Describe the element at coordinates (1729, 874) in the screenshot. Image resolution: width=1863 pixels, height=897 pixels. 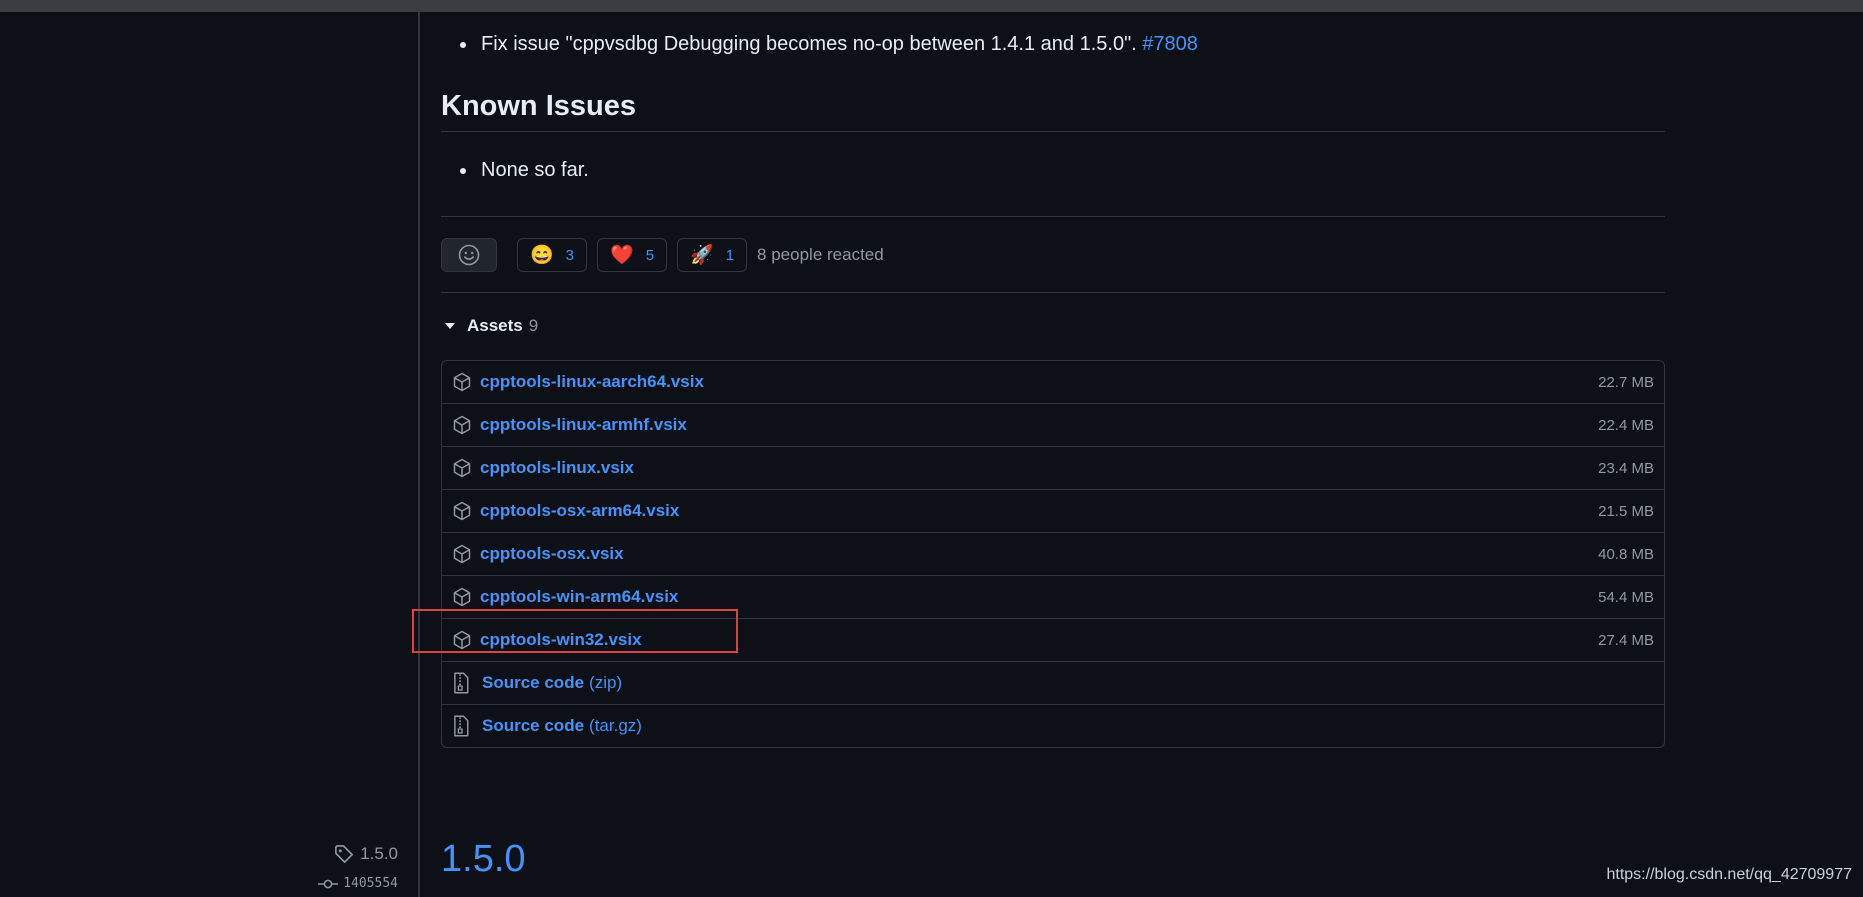
I see `watermark: https://blog.csdn.net/qq_42709977` at that location.